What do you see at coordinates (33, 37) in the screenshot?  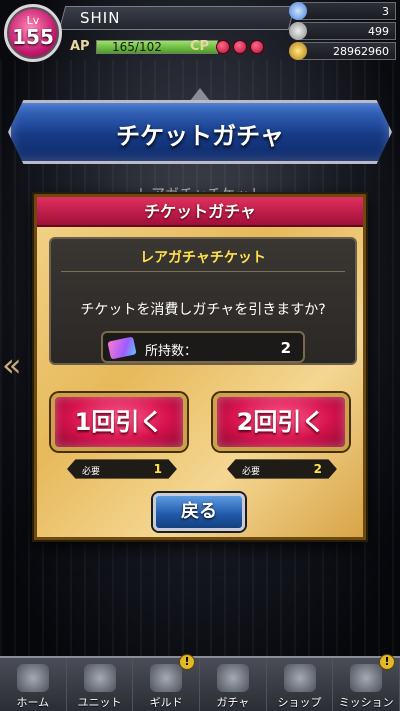 I see `level-value: 155` at bounding box center [33, 37].